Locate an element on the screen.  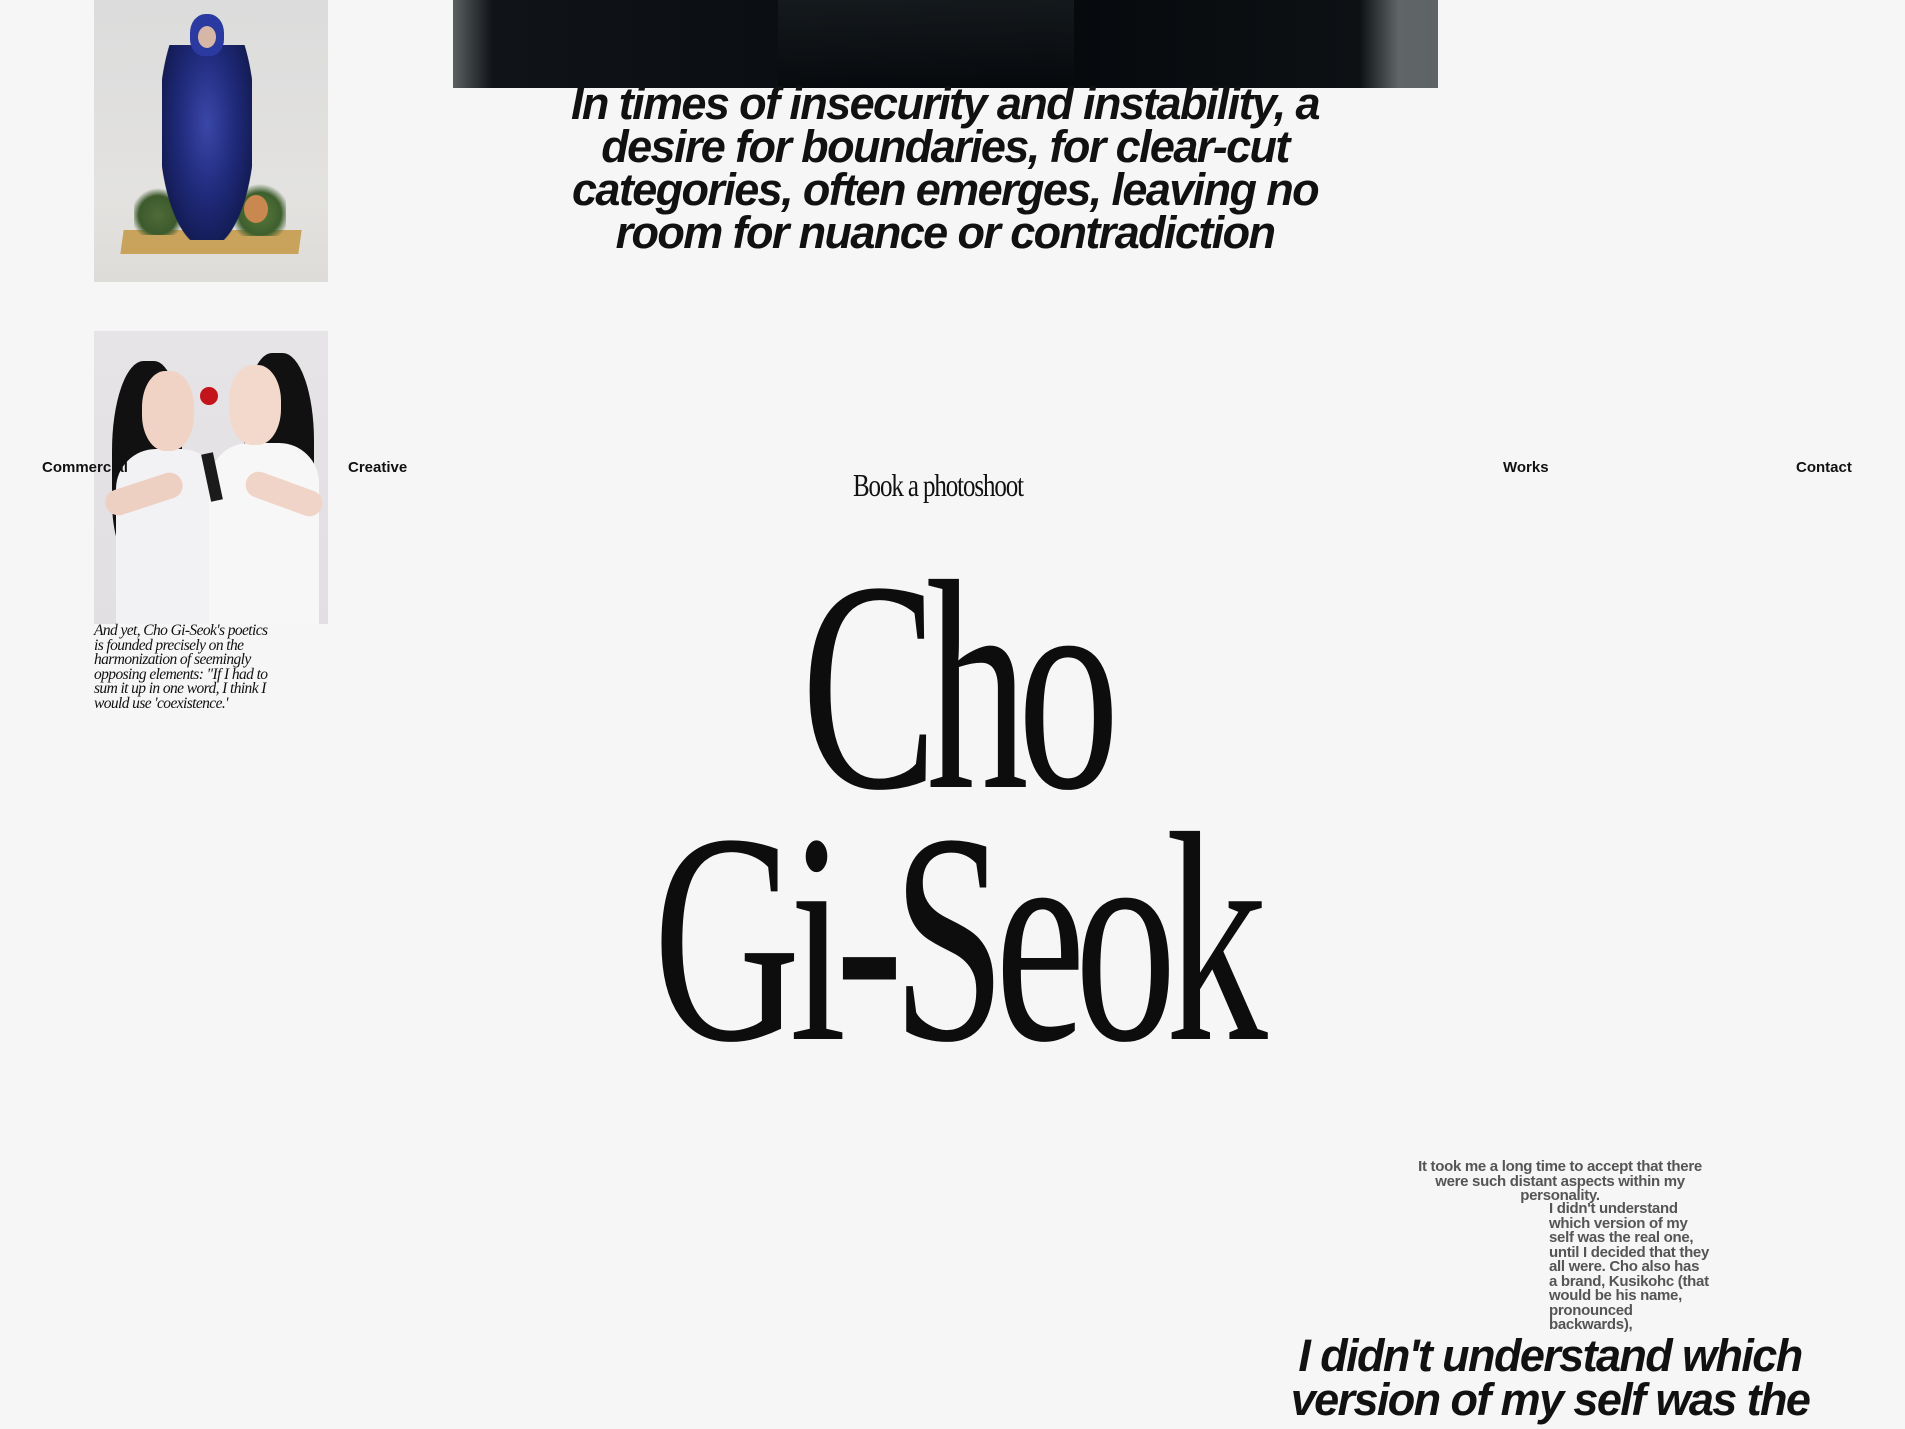
book-photoshoot-link: Book a photoshoot is located at coordinates (938, 485).